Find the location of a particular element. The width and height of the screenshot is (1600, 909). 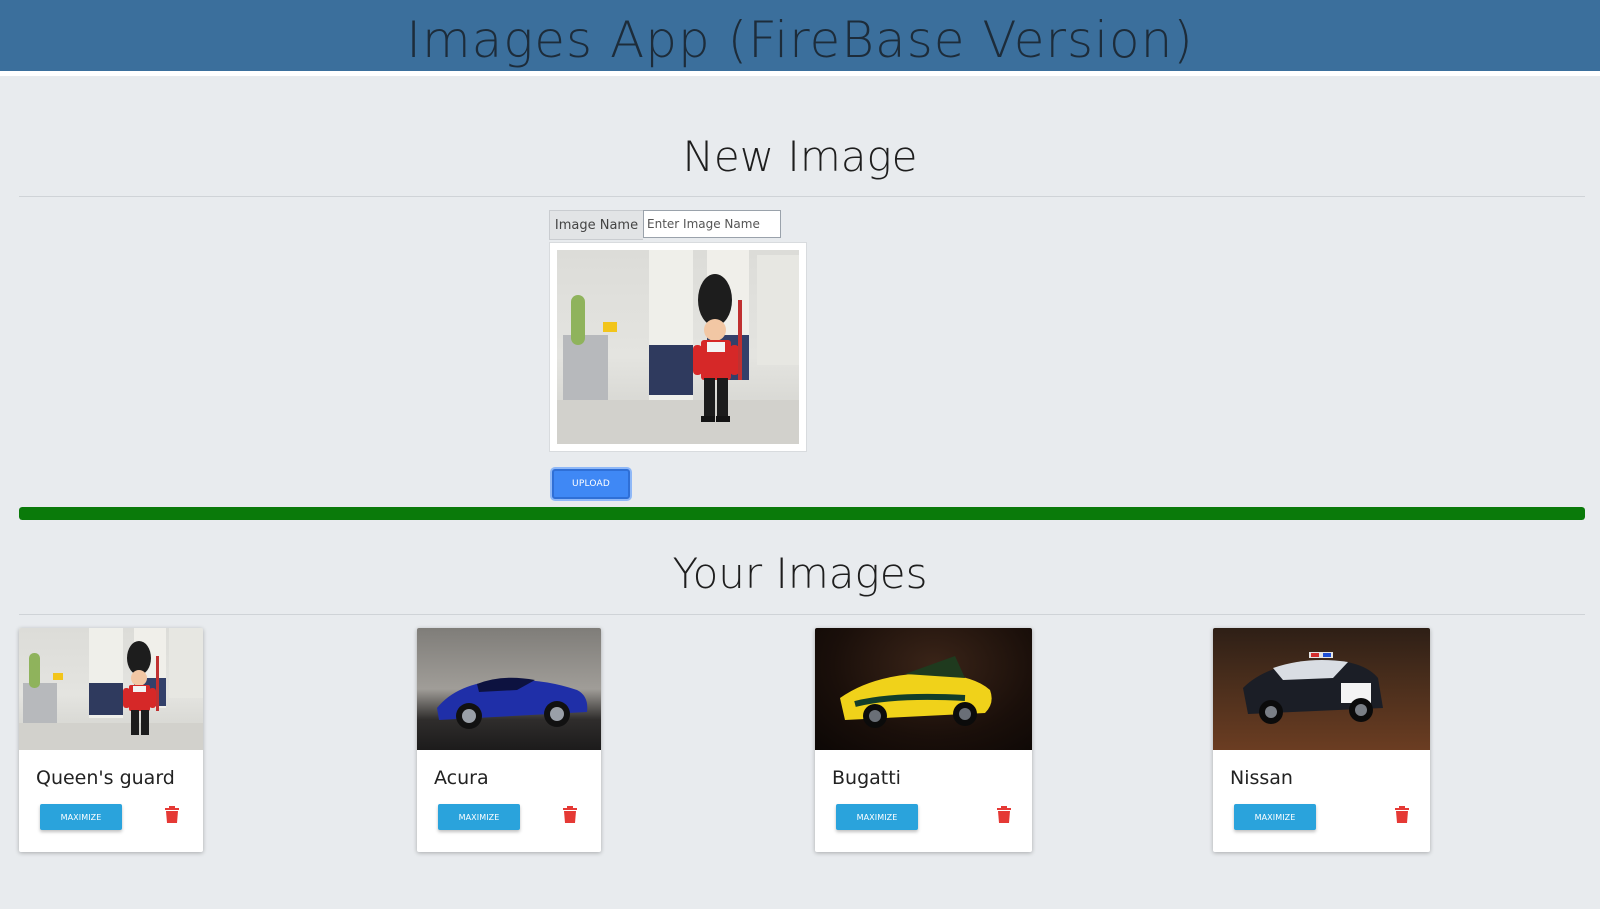

image-card-nissan: Nissan MAXIMIZE is located at coordinates (1321, 740).